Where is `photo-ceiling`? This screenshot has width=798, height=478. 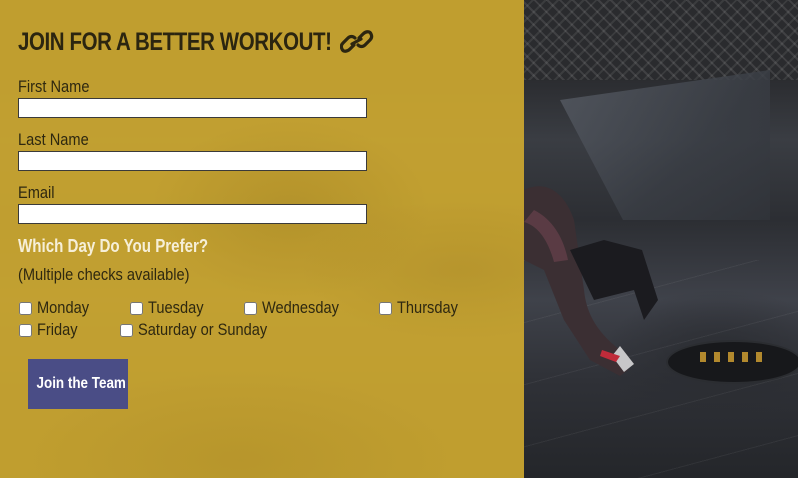
photo-ceiling is located at coordinates (661, 40).